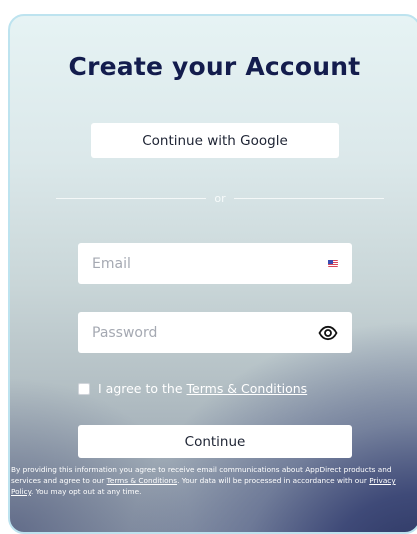  Describe the element at coordinates (125, 332) in the screenshot. I see `password-placeholder: Password` at that location.